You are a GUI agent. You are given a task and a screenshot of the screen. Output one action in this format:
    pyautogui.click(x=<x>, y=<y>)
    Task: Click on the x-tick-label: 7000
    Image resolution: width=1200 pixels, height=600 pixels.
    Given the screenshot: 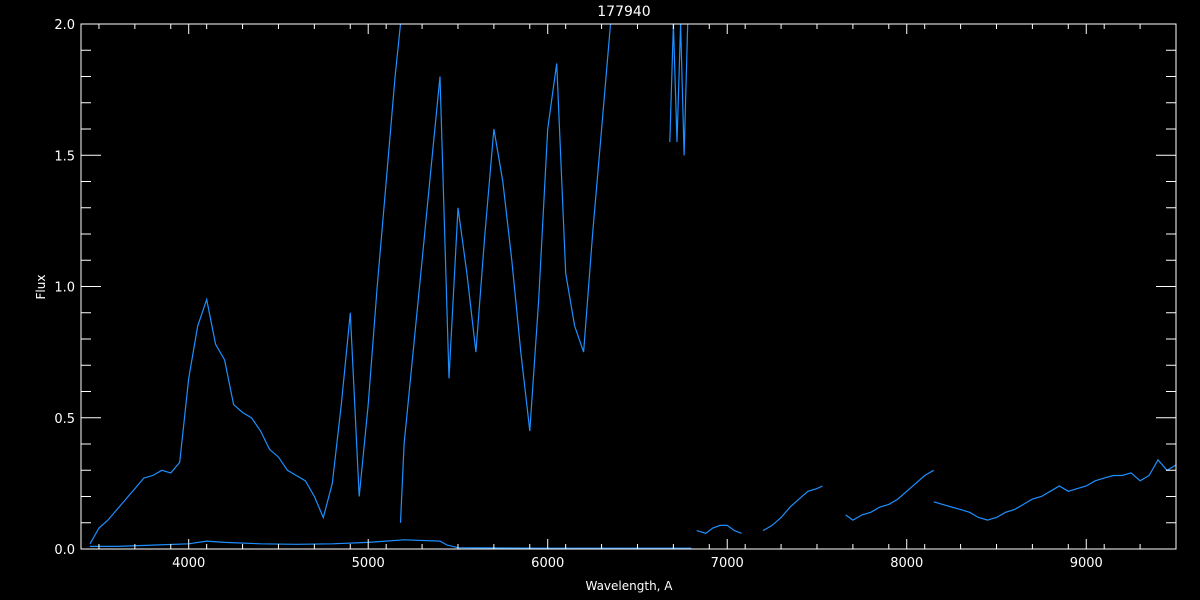 What is the action you would take?
    pyautogui.click(x=727, y=563)
    